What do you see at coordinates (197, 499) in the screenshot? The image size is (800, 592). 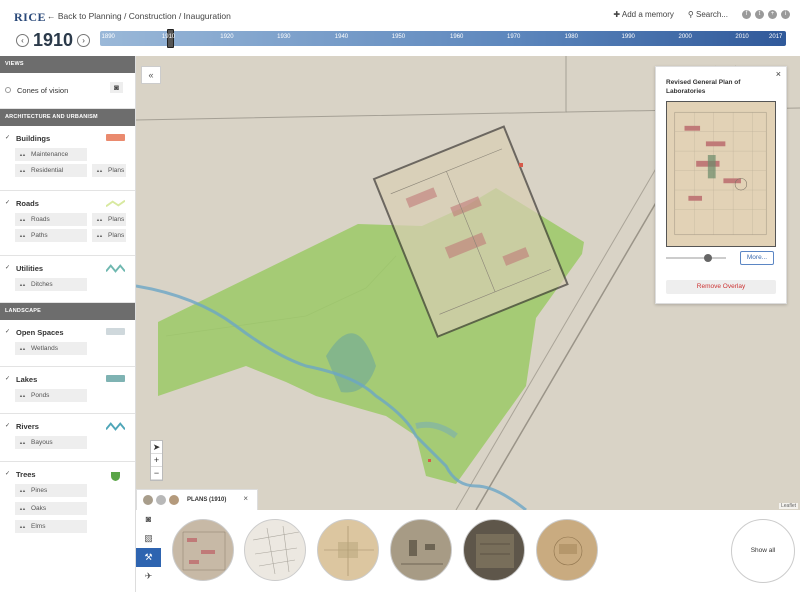 I see `plans-tab: PLANS (1910) ×` at bounding box center [197, 499].